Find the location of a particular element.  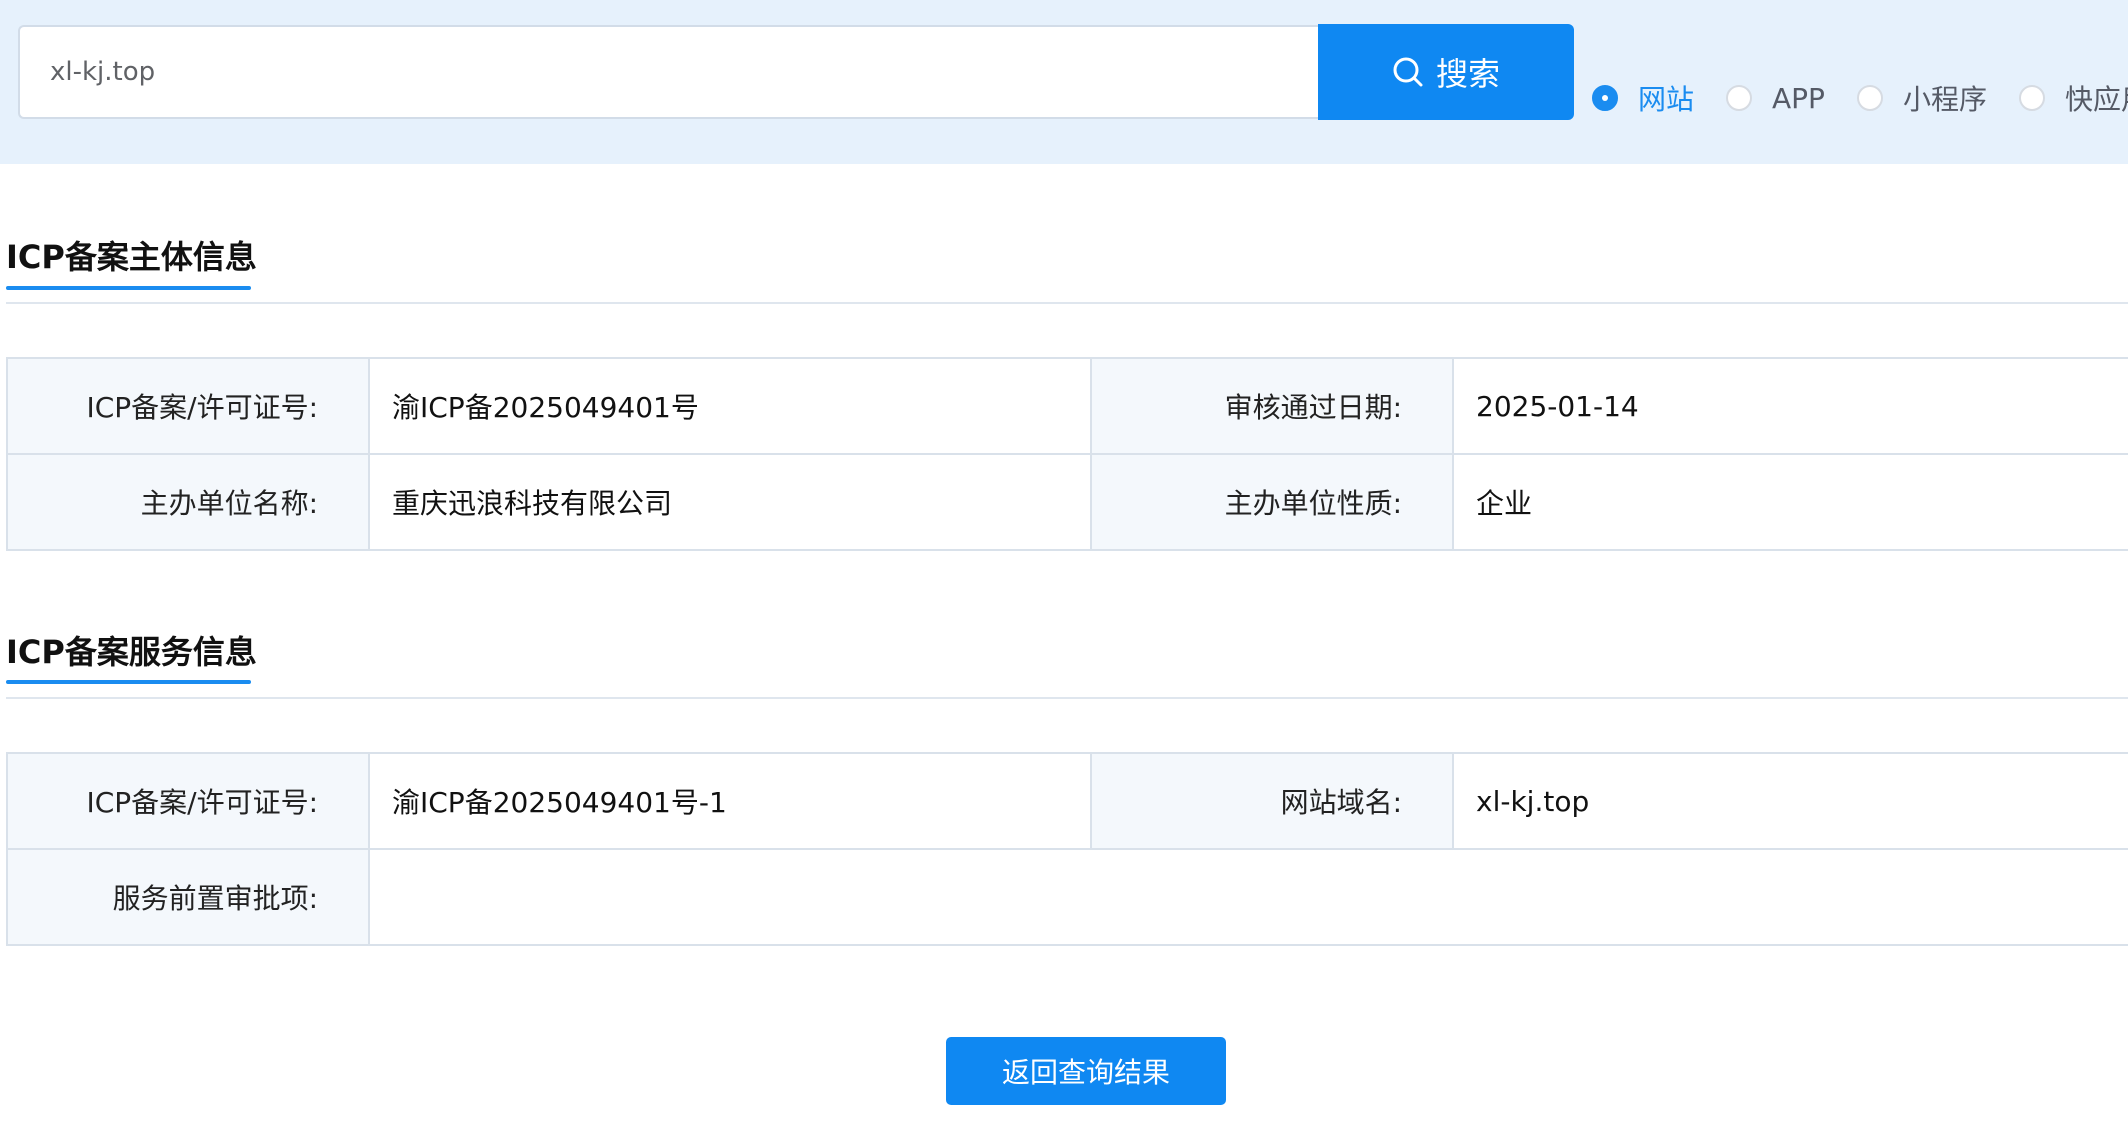

approval-date-value: 2025-01-14 is located at coordinates (1790, 406).